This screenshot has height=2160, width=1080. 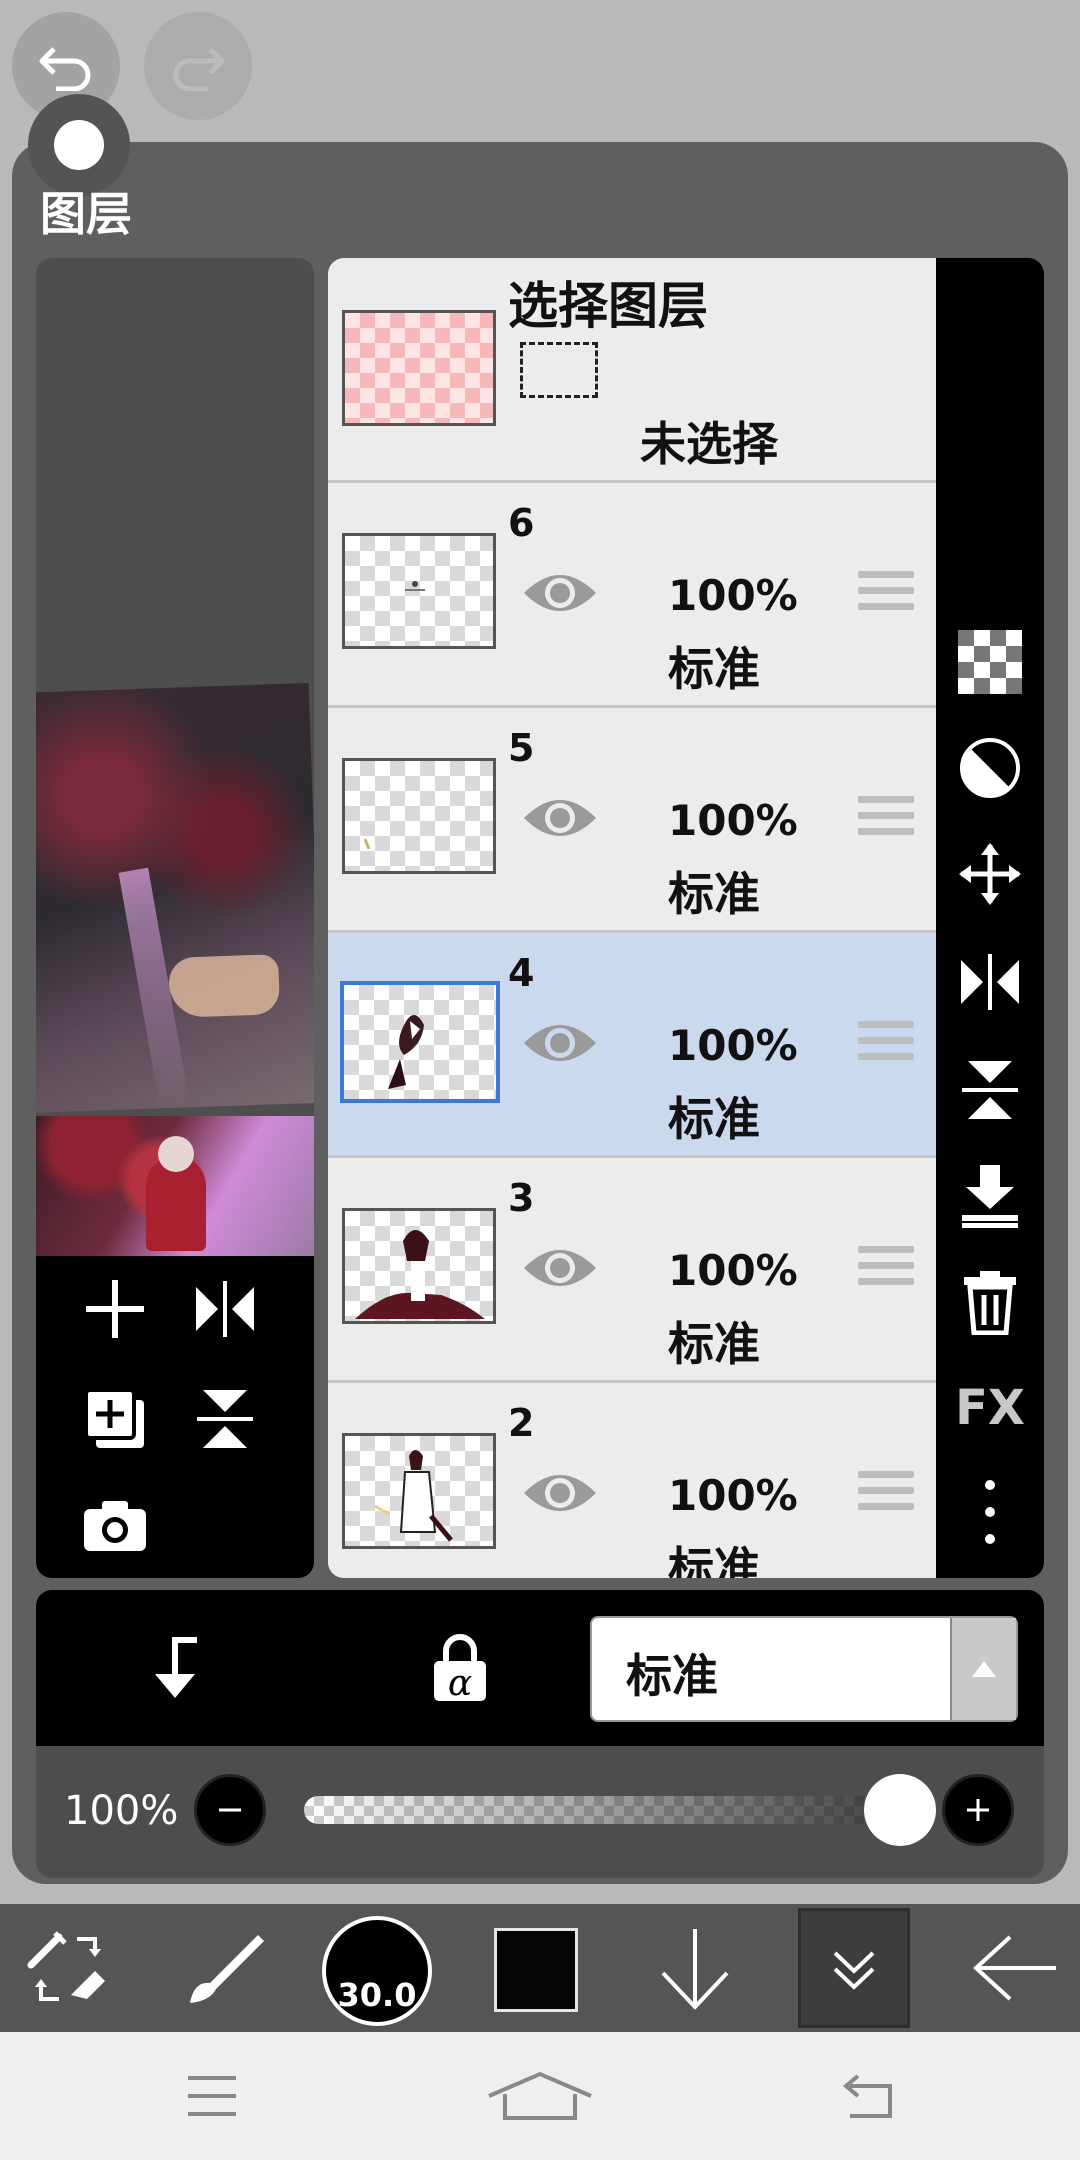 I want to click on back-arrow-button, so click(x=1015, y=1968).